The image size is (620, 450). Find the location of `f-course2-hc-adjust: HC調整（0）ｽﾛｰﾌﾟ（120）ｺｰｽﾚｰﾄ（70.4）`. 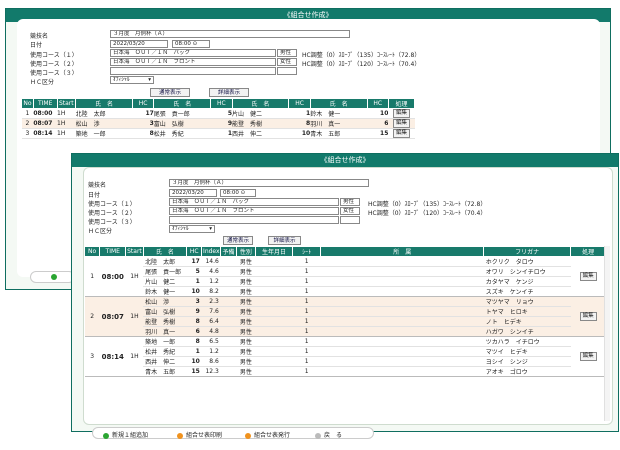

f-course2-hc-adjust: HC調整（0）ｽﾛｰﾌﾟ（120）ｺｰｽﾚｰﾄ（70.4） is located at coordinates (427, 213).